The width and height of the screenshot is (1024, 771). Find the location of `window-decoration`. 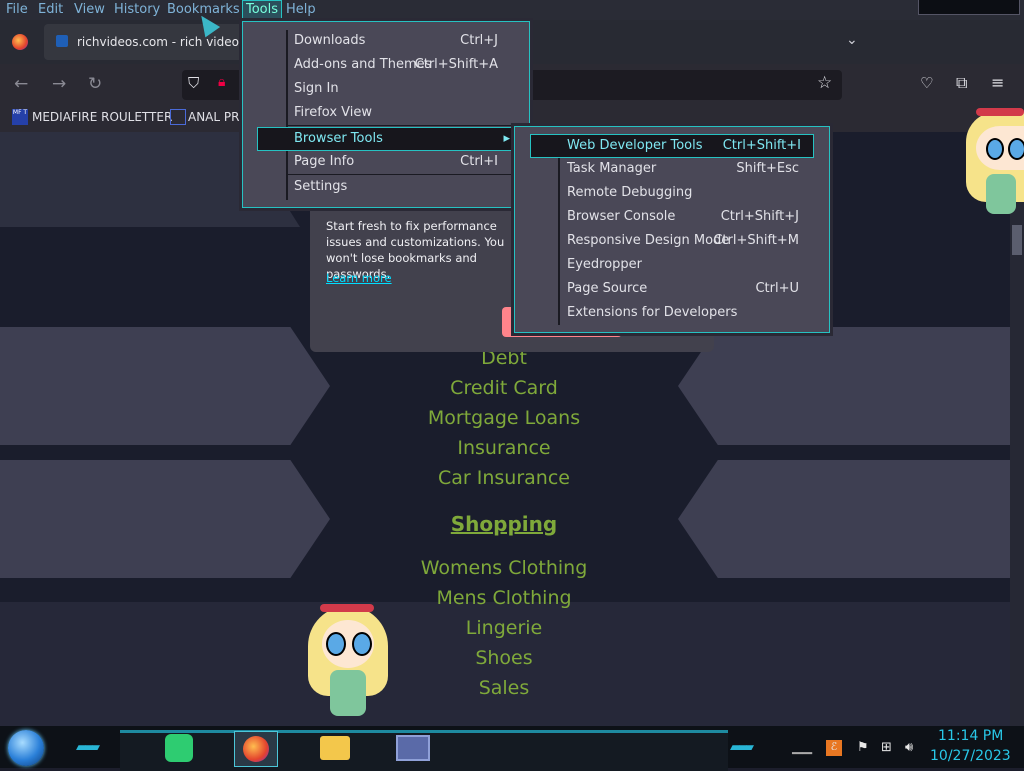

window-decoration is located at coordinates (969, 7).